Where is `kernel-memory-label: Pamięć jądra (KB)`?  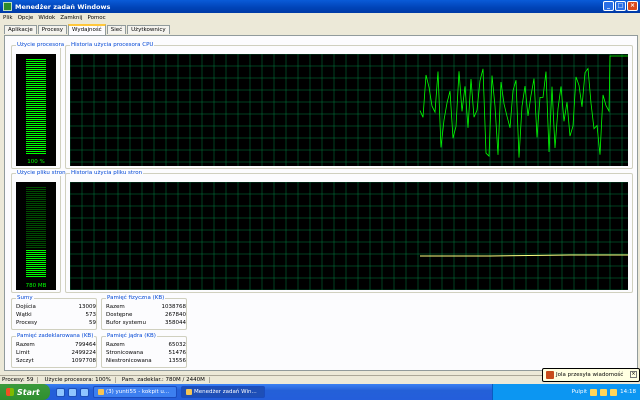
kernel-memory-label: Pamięć jądra (KB) is located at coordinates (131, 336).